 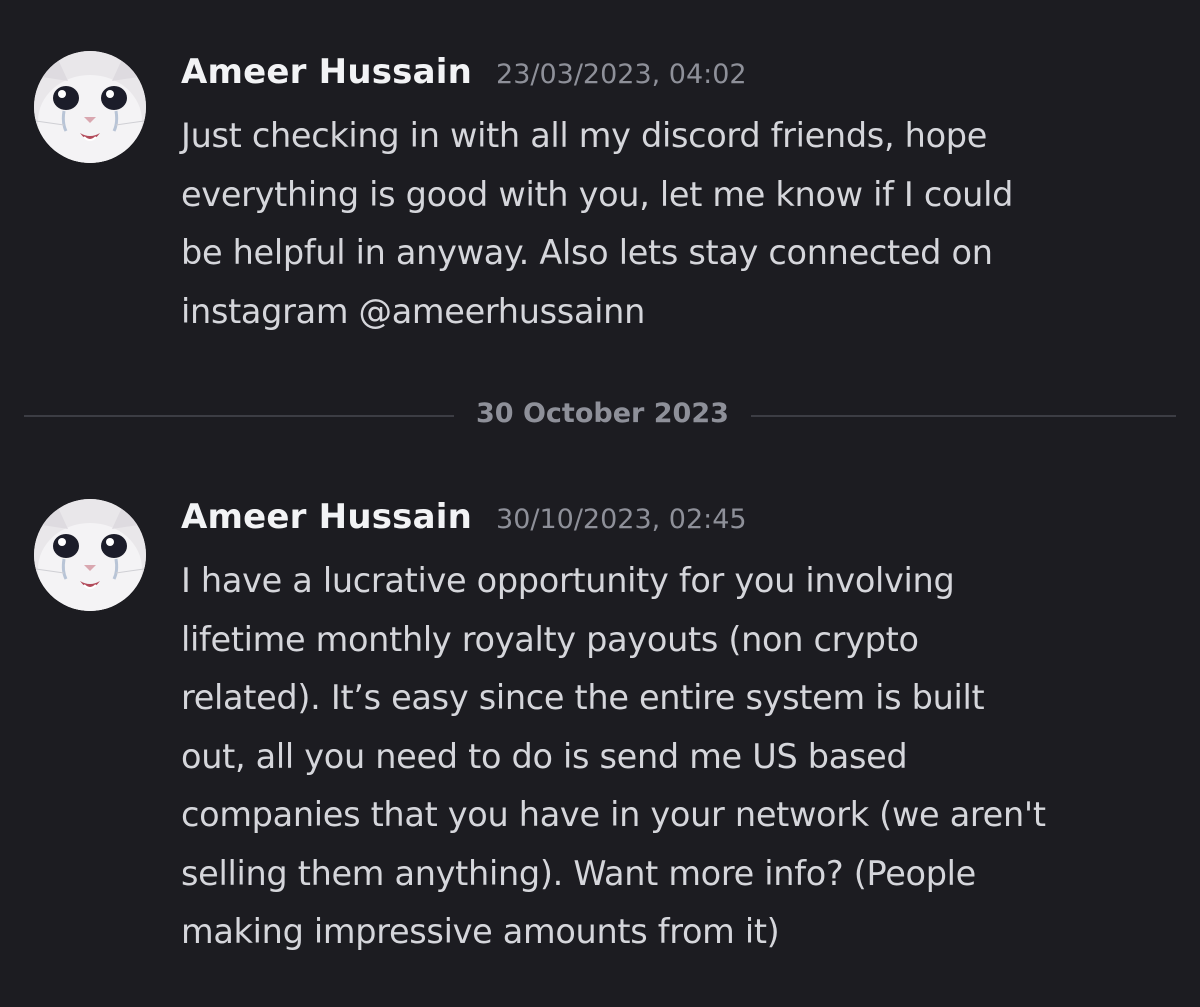 I want to click on message-header: Ameer Hussain 23/03/2023, 04:02, so click(x=464, y=77).